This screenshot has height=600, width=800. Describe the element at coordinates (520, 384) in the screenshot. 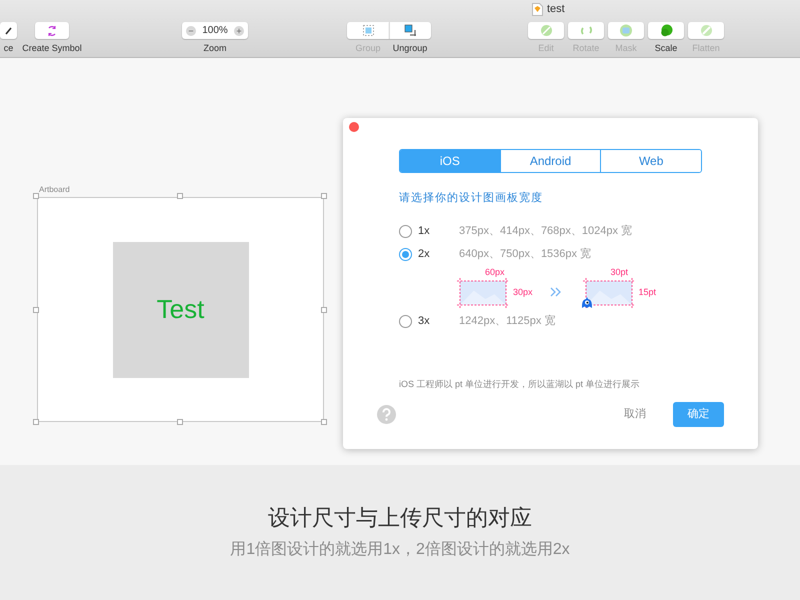

I see `dialog-note: iOS 工程师以 pt 单位进行开发，所以蓝湖以 pt 单位进行展示` at that location.